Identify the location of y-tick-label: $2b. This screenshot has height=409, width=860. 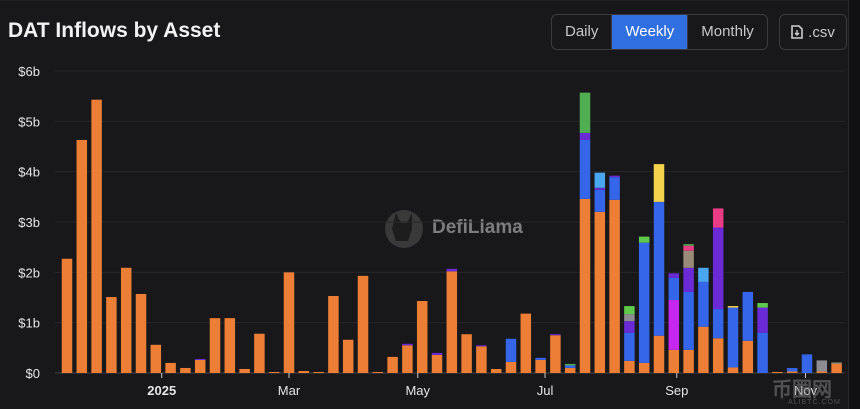
(29, 272).